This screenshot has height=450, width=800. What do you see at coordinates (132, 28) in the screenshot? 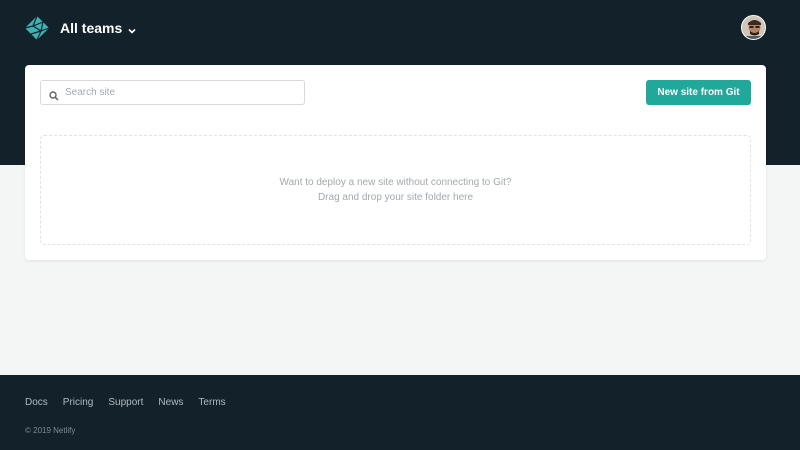
I see `chevron-down-icon` at bounding box center [132, 28].